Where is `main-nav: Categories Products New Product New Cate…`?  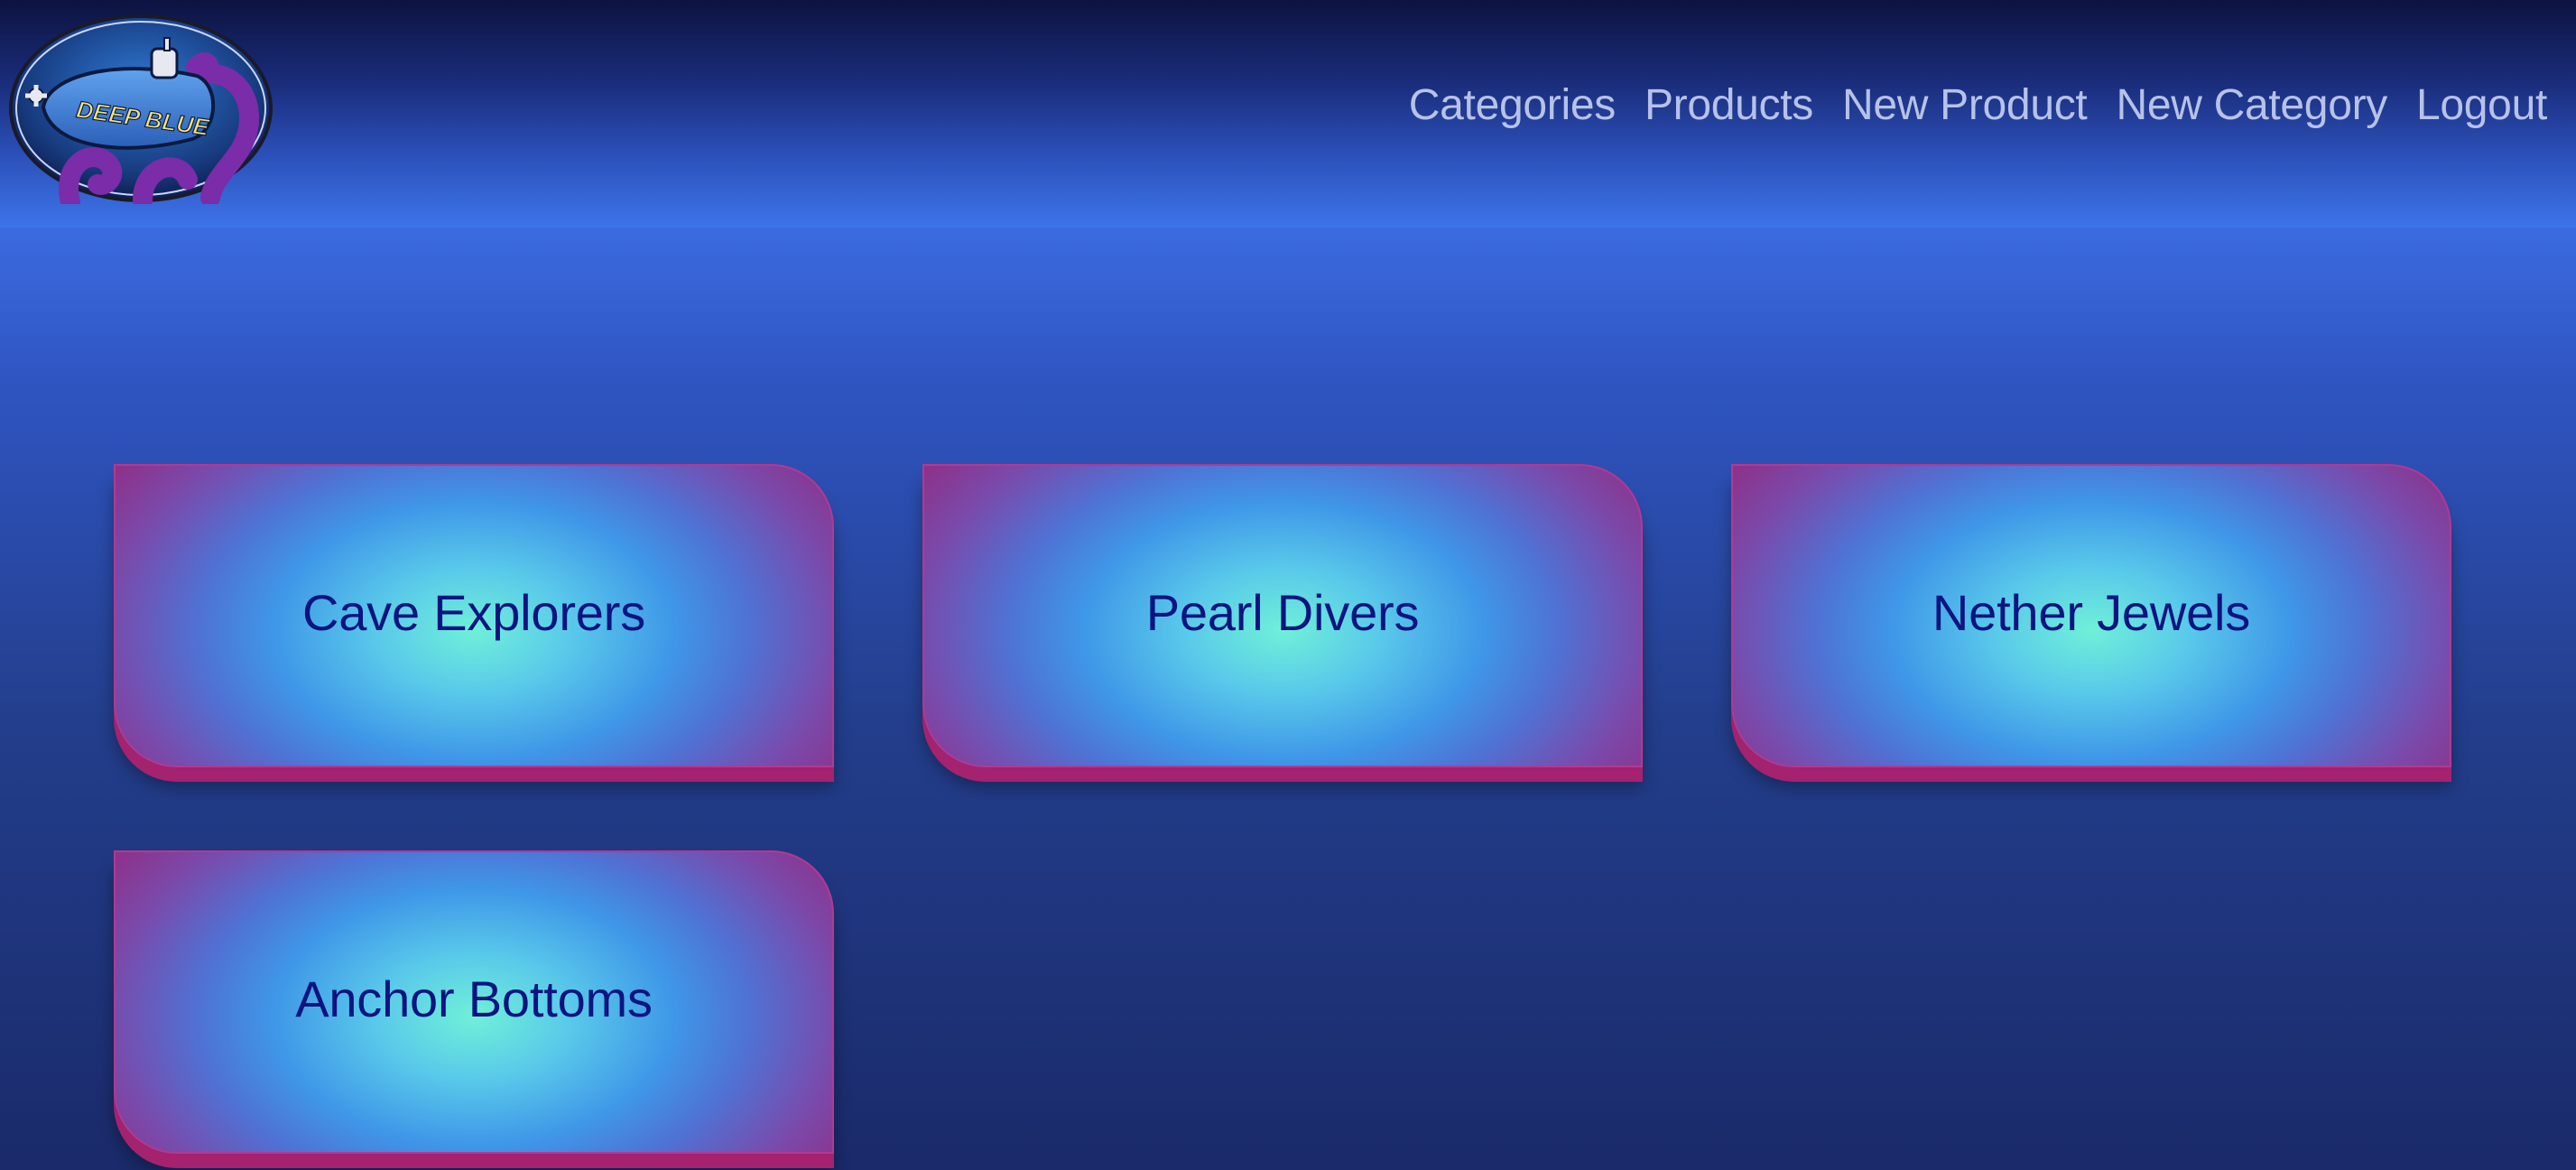 main-nav: Categories Products New Product New Cate… is located at coordinates (1978, 104).